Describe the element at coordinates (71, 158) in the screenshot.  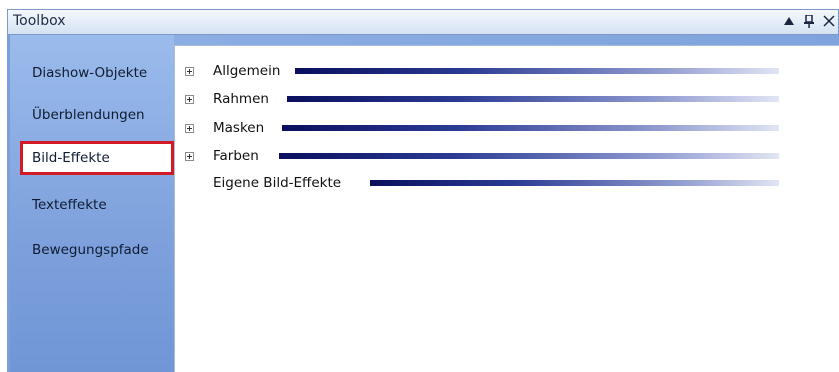
I see `sidebar-item-label: Bild-Effekte` at that location.